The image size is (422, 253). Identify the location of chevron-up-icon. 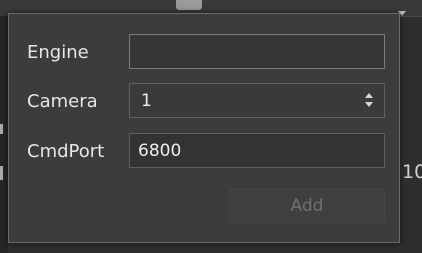
(369, 95).